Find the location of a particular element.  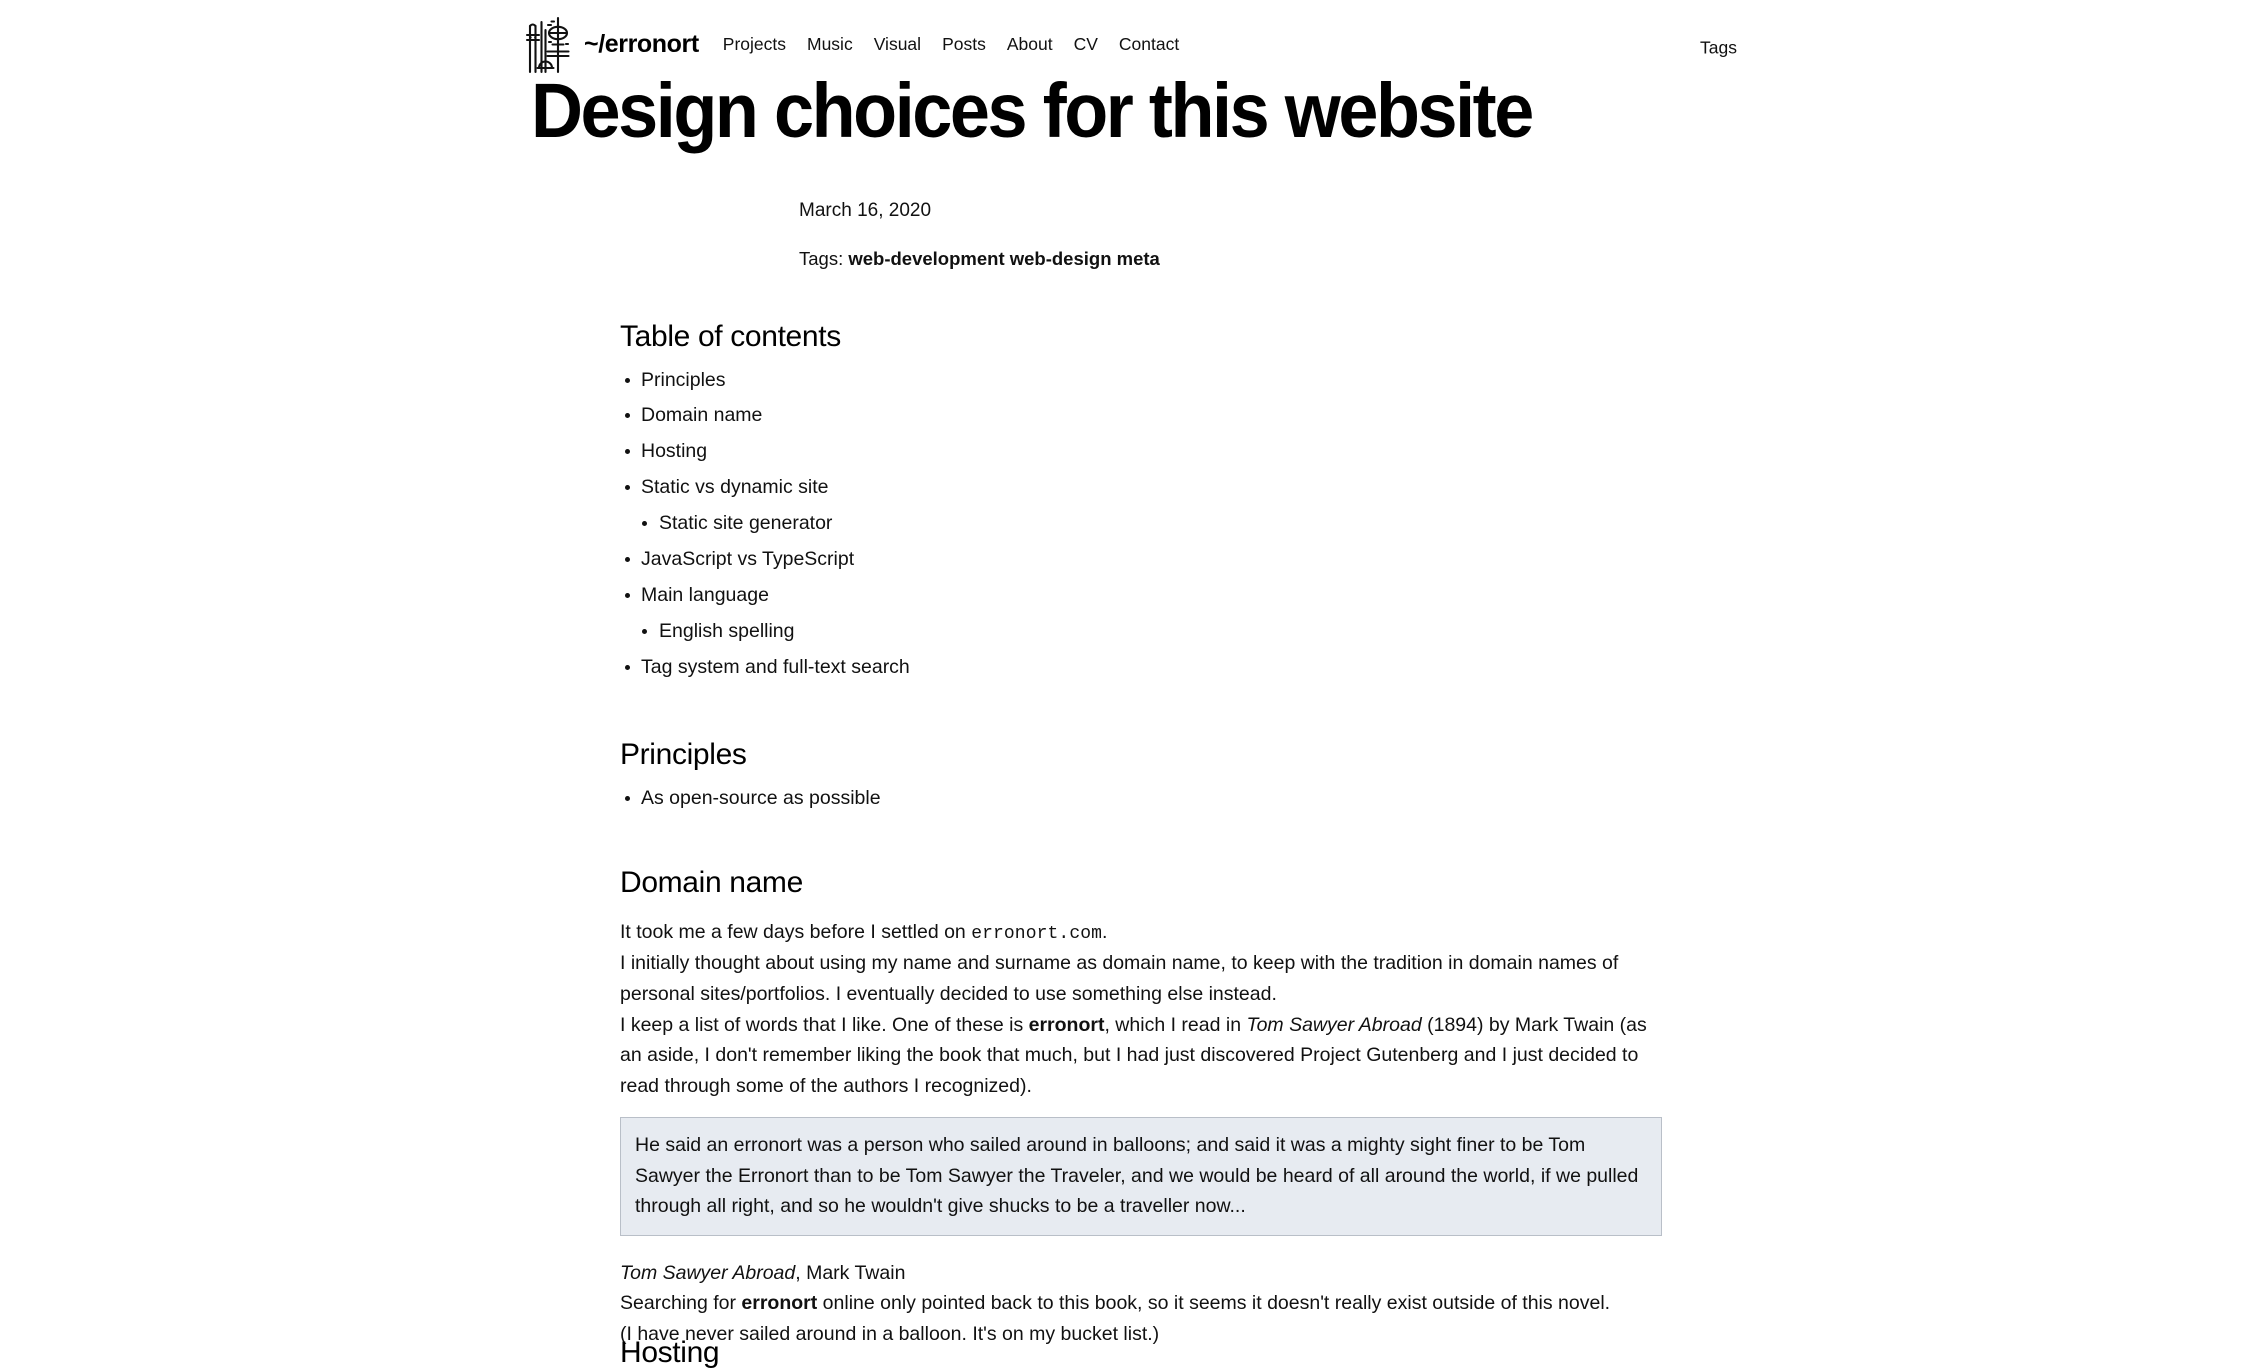

domain-name-heading: Domain name is located at coordinates (711, 882).